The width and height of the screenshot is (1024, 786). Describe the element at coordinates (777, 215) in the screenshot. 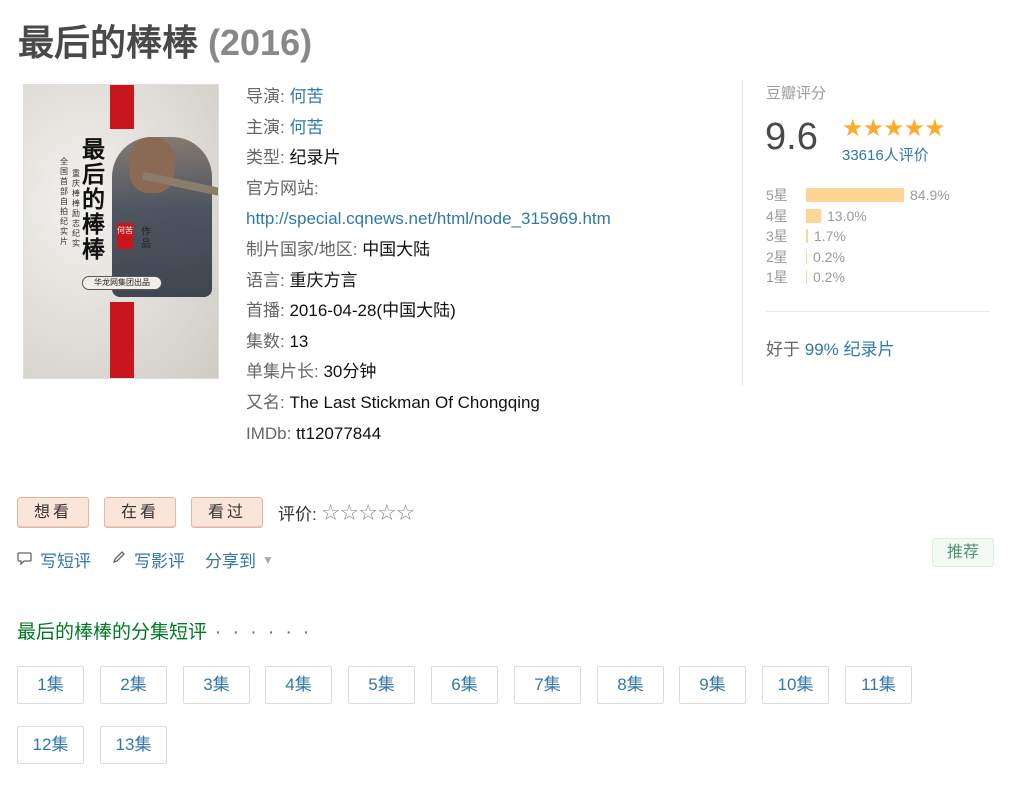

I see `rating-row-label: 4星` at that location.